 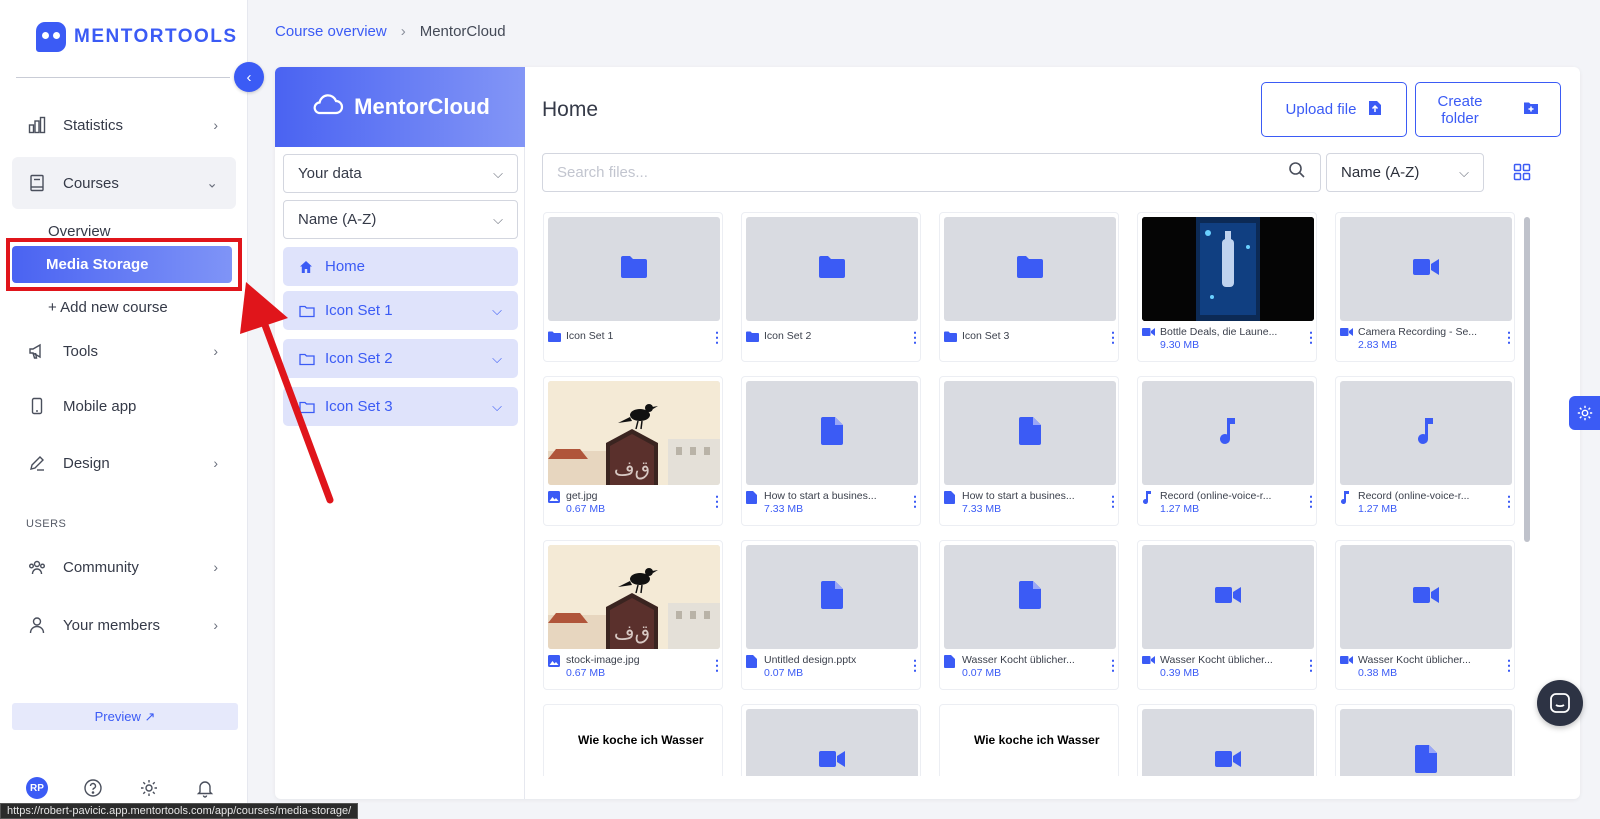 What do you see at coordinates (124, 567) in the screenshot?
I see `sidebar-item-community: Community ›` at bounding box center [124, 567].